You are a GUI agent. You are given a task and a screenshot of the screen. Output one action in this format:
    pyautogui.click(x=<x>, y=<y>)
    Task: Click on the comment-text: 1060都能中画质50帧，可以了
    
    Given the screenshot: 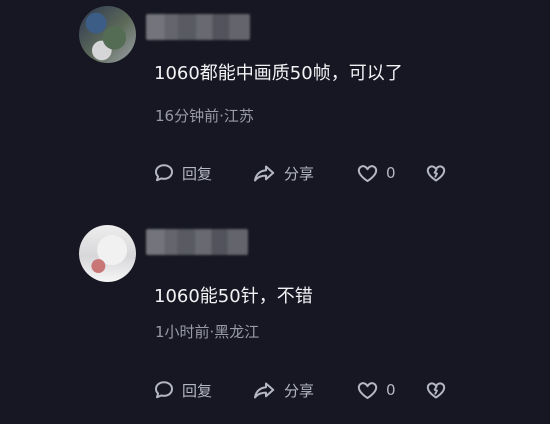 What is the action you would take?
    pyautogui.click(x=278, y=73)
    